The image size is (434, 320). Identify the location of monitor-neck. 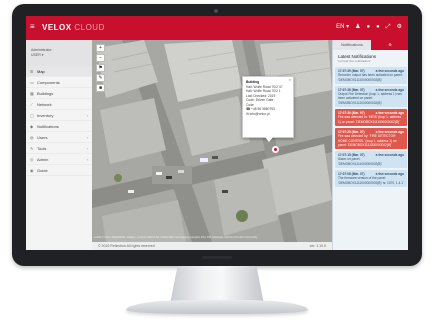
(217, 285).